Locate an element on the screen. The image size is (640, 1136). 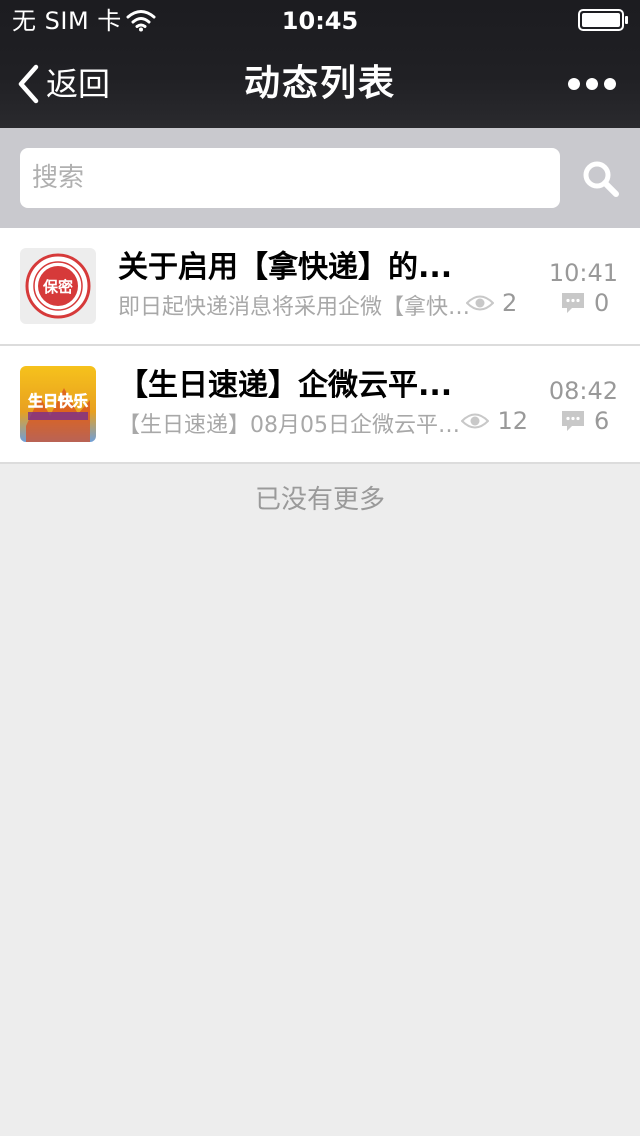
comment-count-value: 0 is located at coordinates (602, 303).